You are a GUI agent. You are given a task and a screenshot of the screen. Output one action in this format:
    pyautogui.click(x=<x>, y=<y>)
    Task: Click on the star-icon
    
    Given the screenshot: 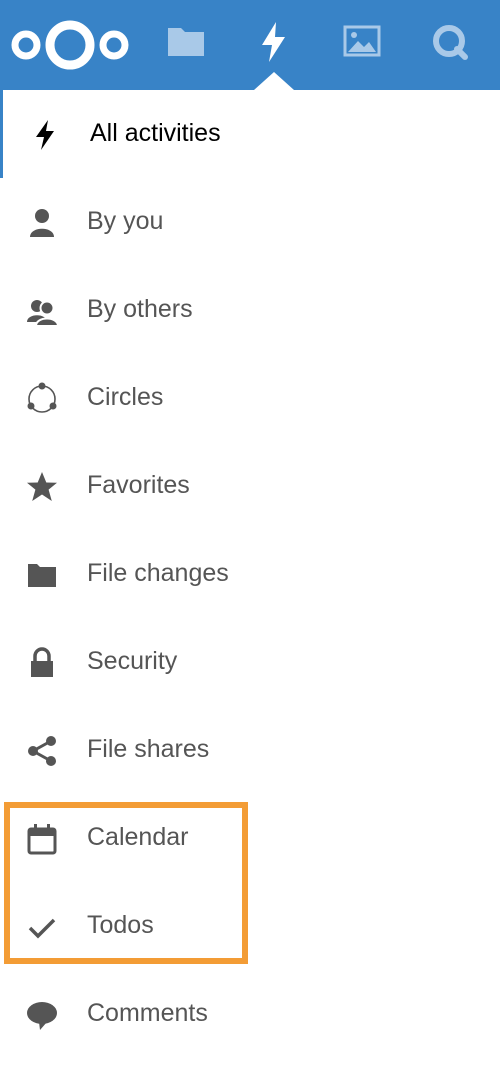 What is the action you would take?
    pyautogui.click(x=42, y=487)
    